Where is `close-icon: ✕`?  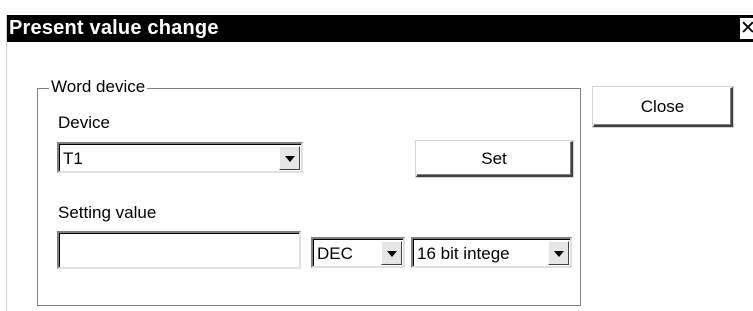 close-icon: ✕ is located at coordinates (746, 28).